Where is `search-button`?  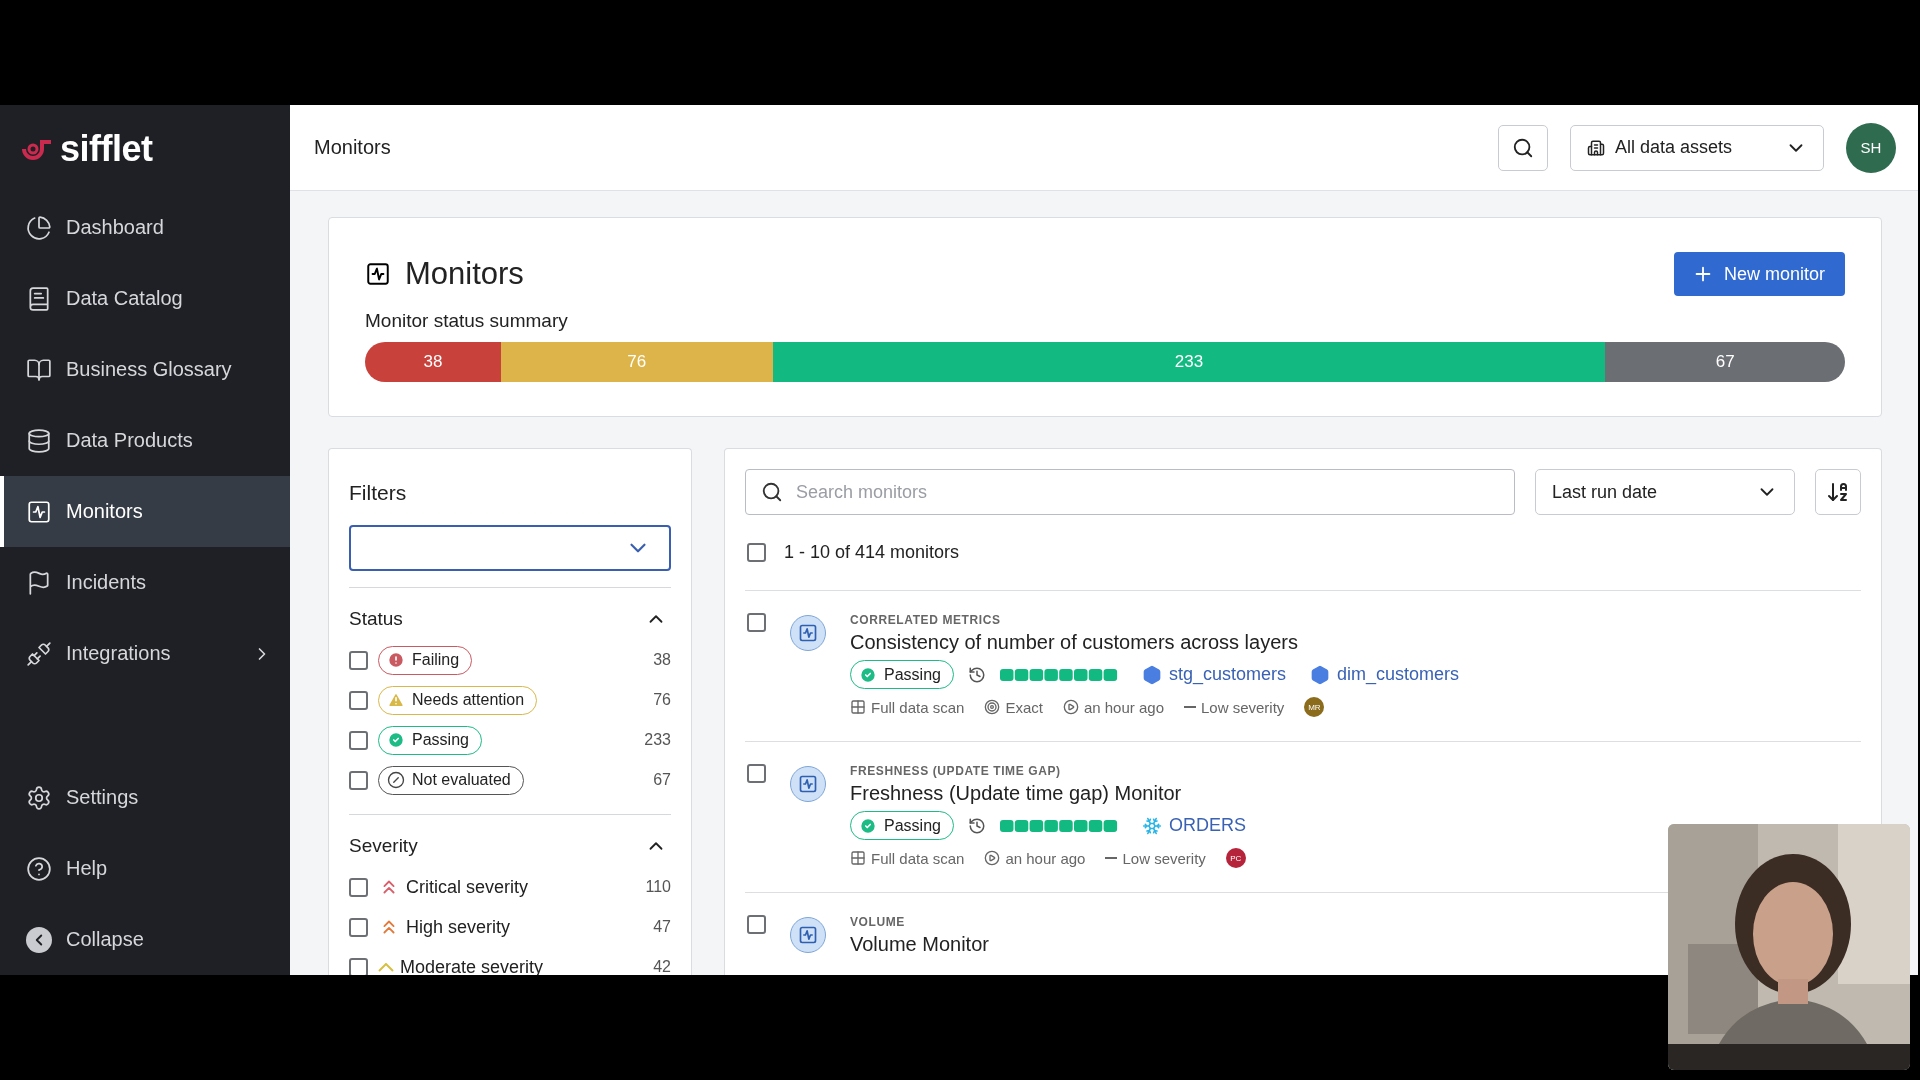
search-button is located at coordinates (1523, 147).